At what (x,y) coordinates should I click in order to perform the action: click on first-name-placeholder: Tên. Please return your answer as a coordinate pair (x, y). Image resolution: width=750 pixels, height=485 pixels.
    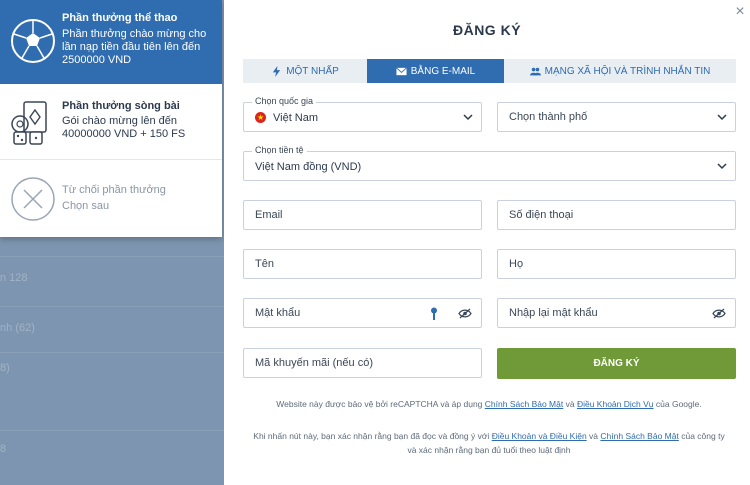
    Looking at the image, I should click on (264, 264).